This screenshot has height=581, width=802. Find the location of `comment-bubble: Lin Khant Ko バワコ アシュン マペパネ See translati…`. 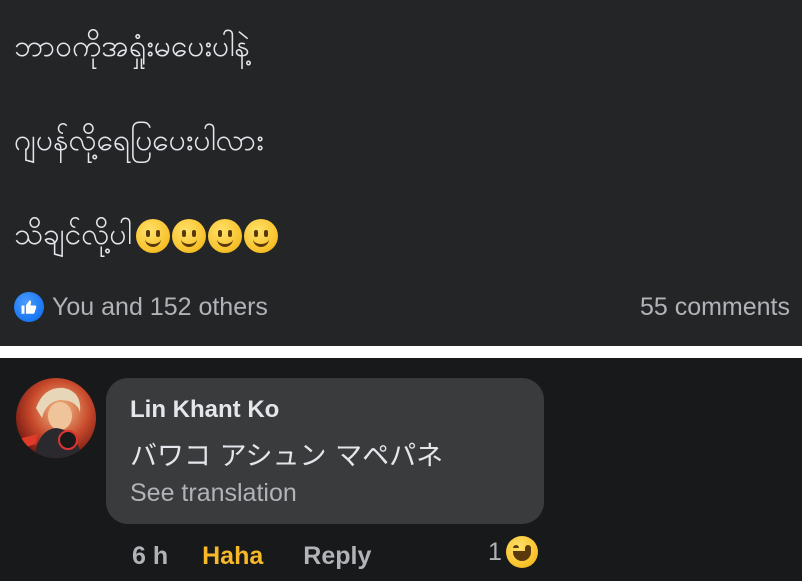

comment-bubble: Lin Khant Ko バワコ アシュン マペパネ See translati… is located at coordinates (325, 451).